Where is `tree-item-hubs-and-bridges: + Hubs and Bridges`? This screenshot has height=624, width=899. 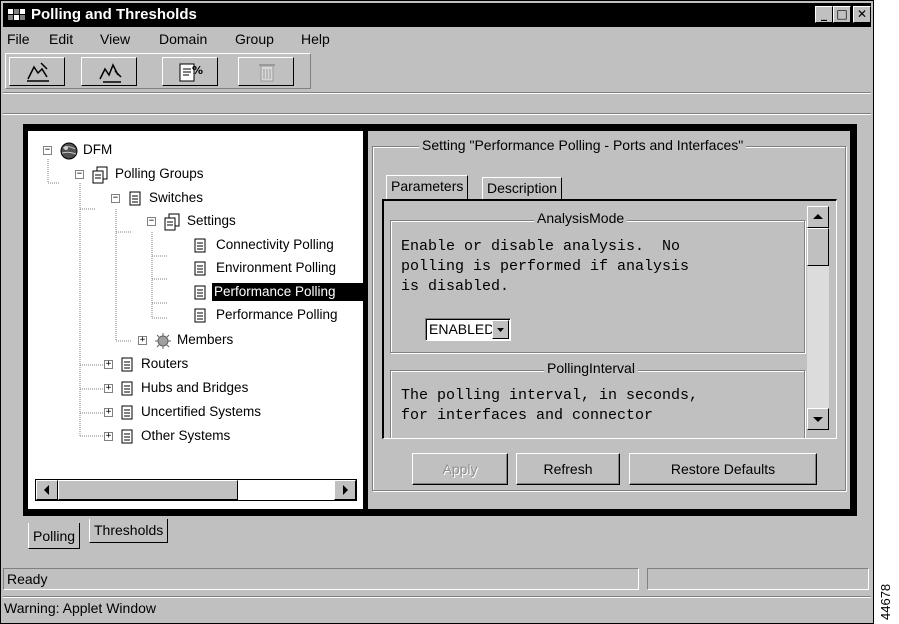 tree-item-hubs-and-bridges: + Hubs and Bridges is located at coordinates (195, 389).